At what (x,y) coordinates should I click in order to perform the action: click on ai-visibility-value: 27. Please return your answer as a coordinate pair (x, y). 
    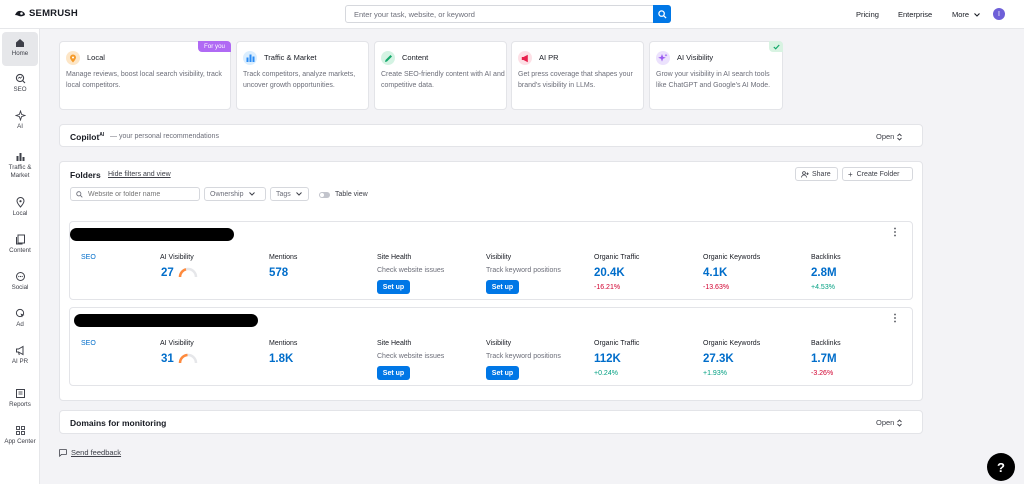
    Looking at the image, I should click on (167, 273).